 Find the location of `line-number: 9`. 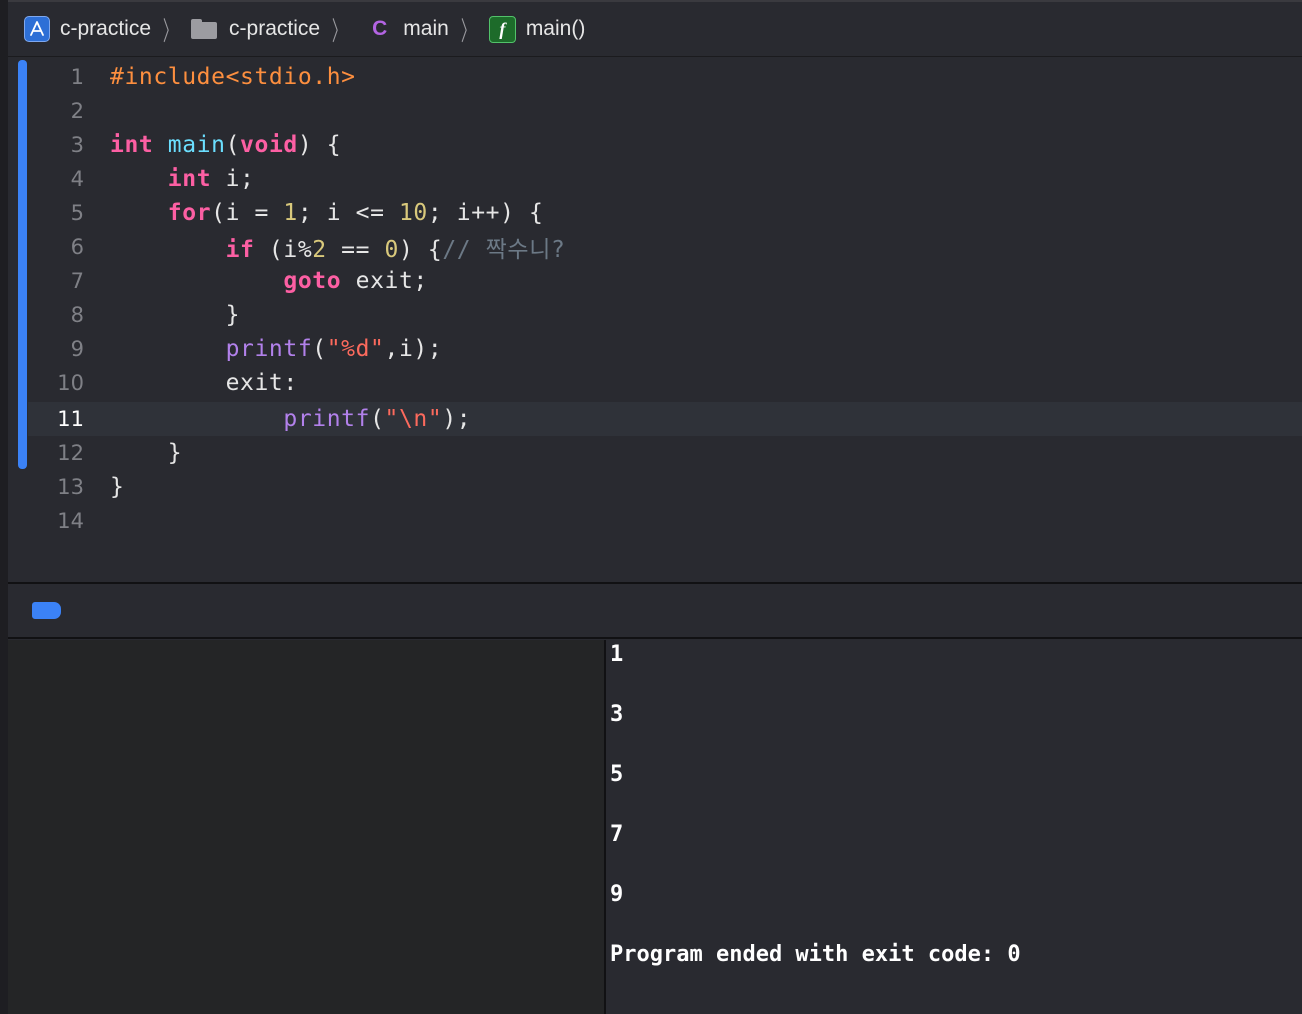

line-number: 9 is located at coordinates (46, 349).